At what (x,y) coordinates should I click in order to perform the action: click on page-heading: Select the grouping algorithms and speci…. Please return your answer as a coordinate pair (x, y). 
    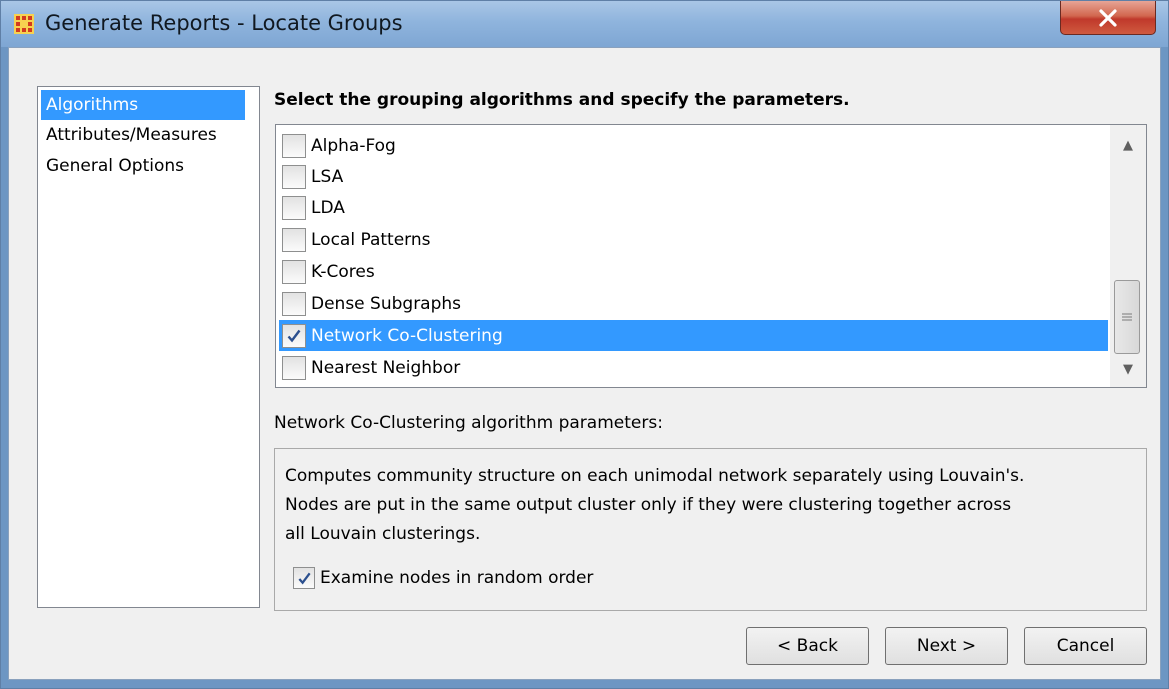
    Looking at the image, I should click on (562, 100).